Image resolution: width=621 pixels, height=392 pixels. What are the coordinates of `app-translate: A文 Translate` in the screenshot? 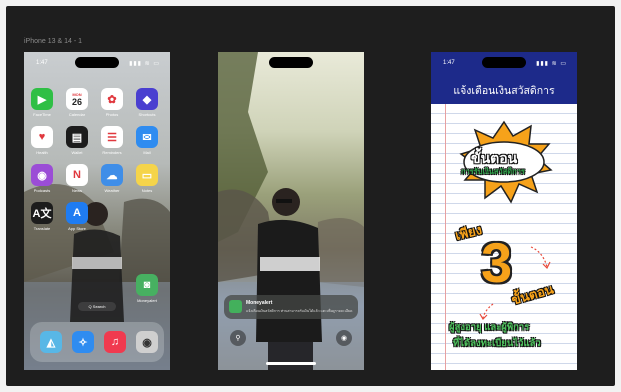 It's located at (42, 216).